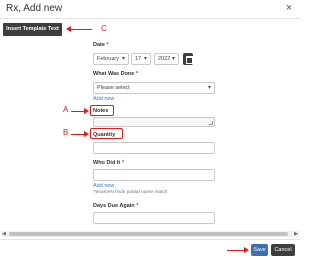  Describe the element at coordinates (188, 59) in the screenshot. I see `calendar-icon` at that location.